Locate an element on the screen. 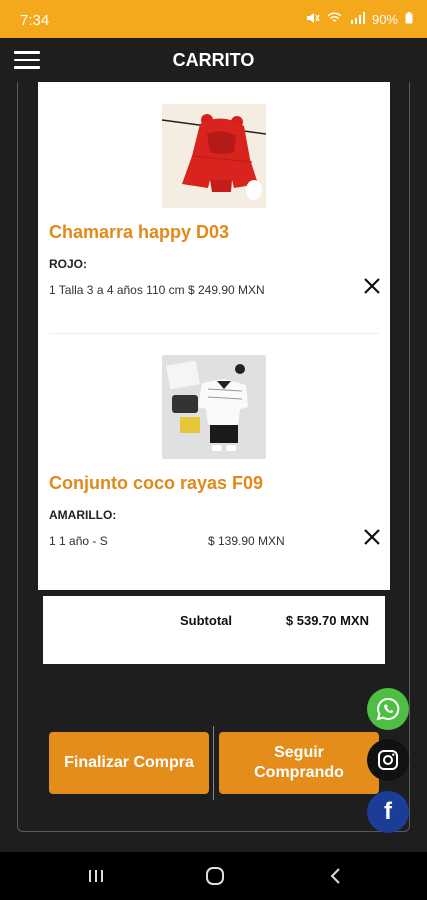 This screenshot has width=427, height=900. instagram-button is located at coordinates (388, 760).